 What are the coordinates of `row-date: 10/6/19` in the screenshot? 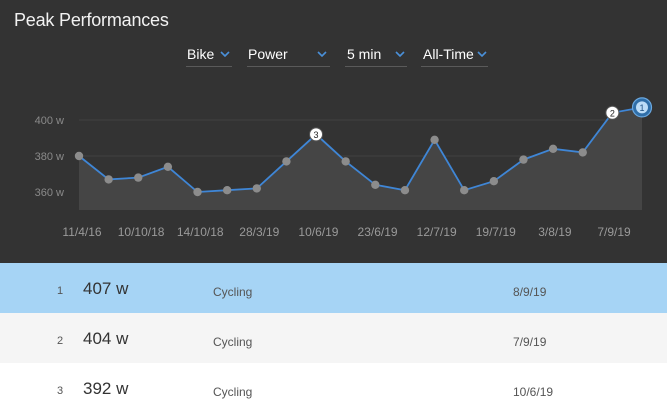 It's located at (533, 392).